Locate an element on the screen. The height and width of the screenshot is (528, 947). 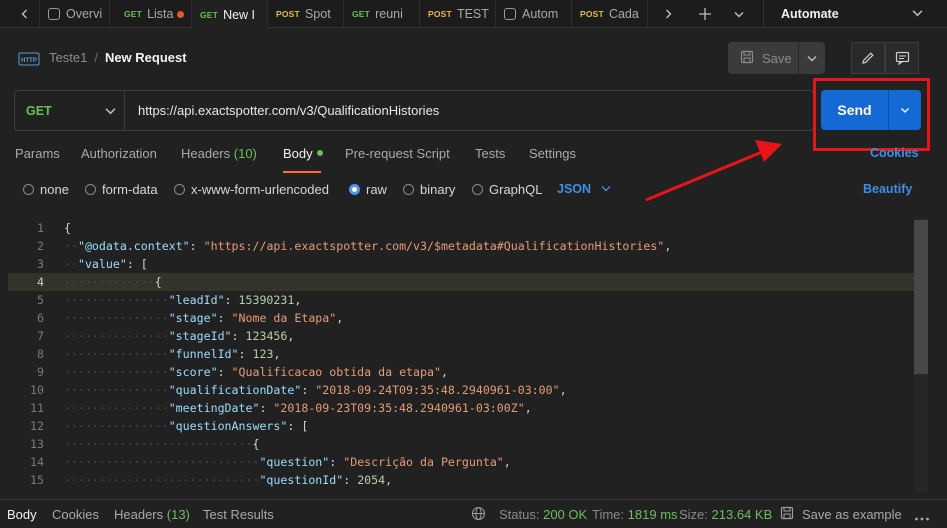
save-button: Save is located at coordinates (763, 58).